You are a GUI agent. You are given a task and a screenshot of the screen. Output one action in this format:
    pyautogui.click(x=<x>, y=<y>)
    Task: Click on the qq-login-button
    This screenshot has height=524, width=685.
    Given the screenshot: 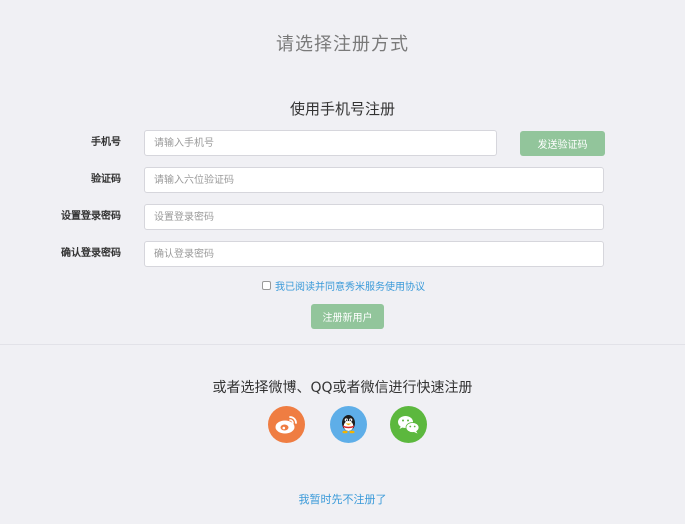 What is the action you would take?
    pyautogui.click(x=348, y=424)
    